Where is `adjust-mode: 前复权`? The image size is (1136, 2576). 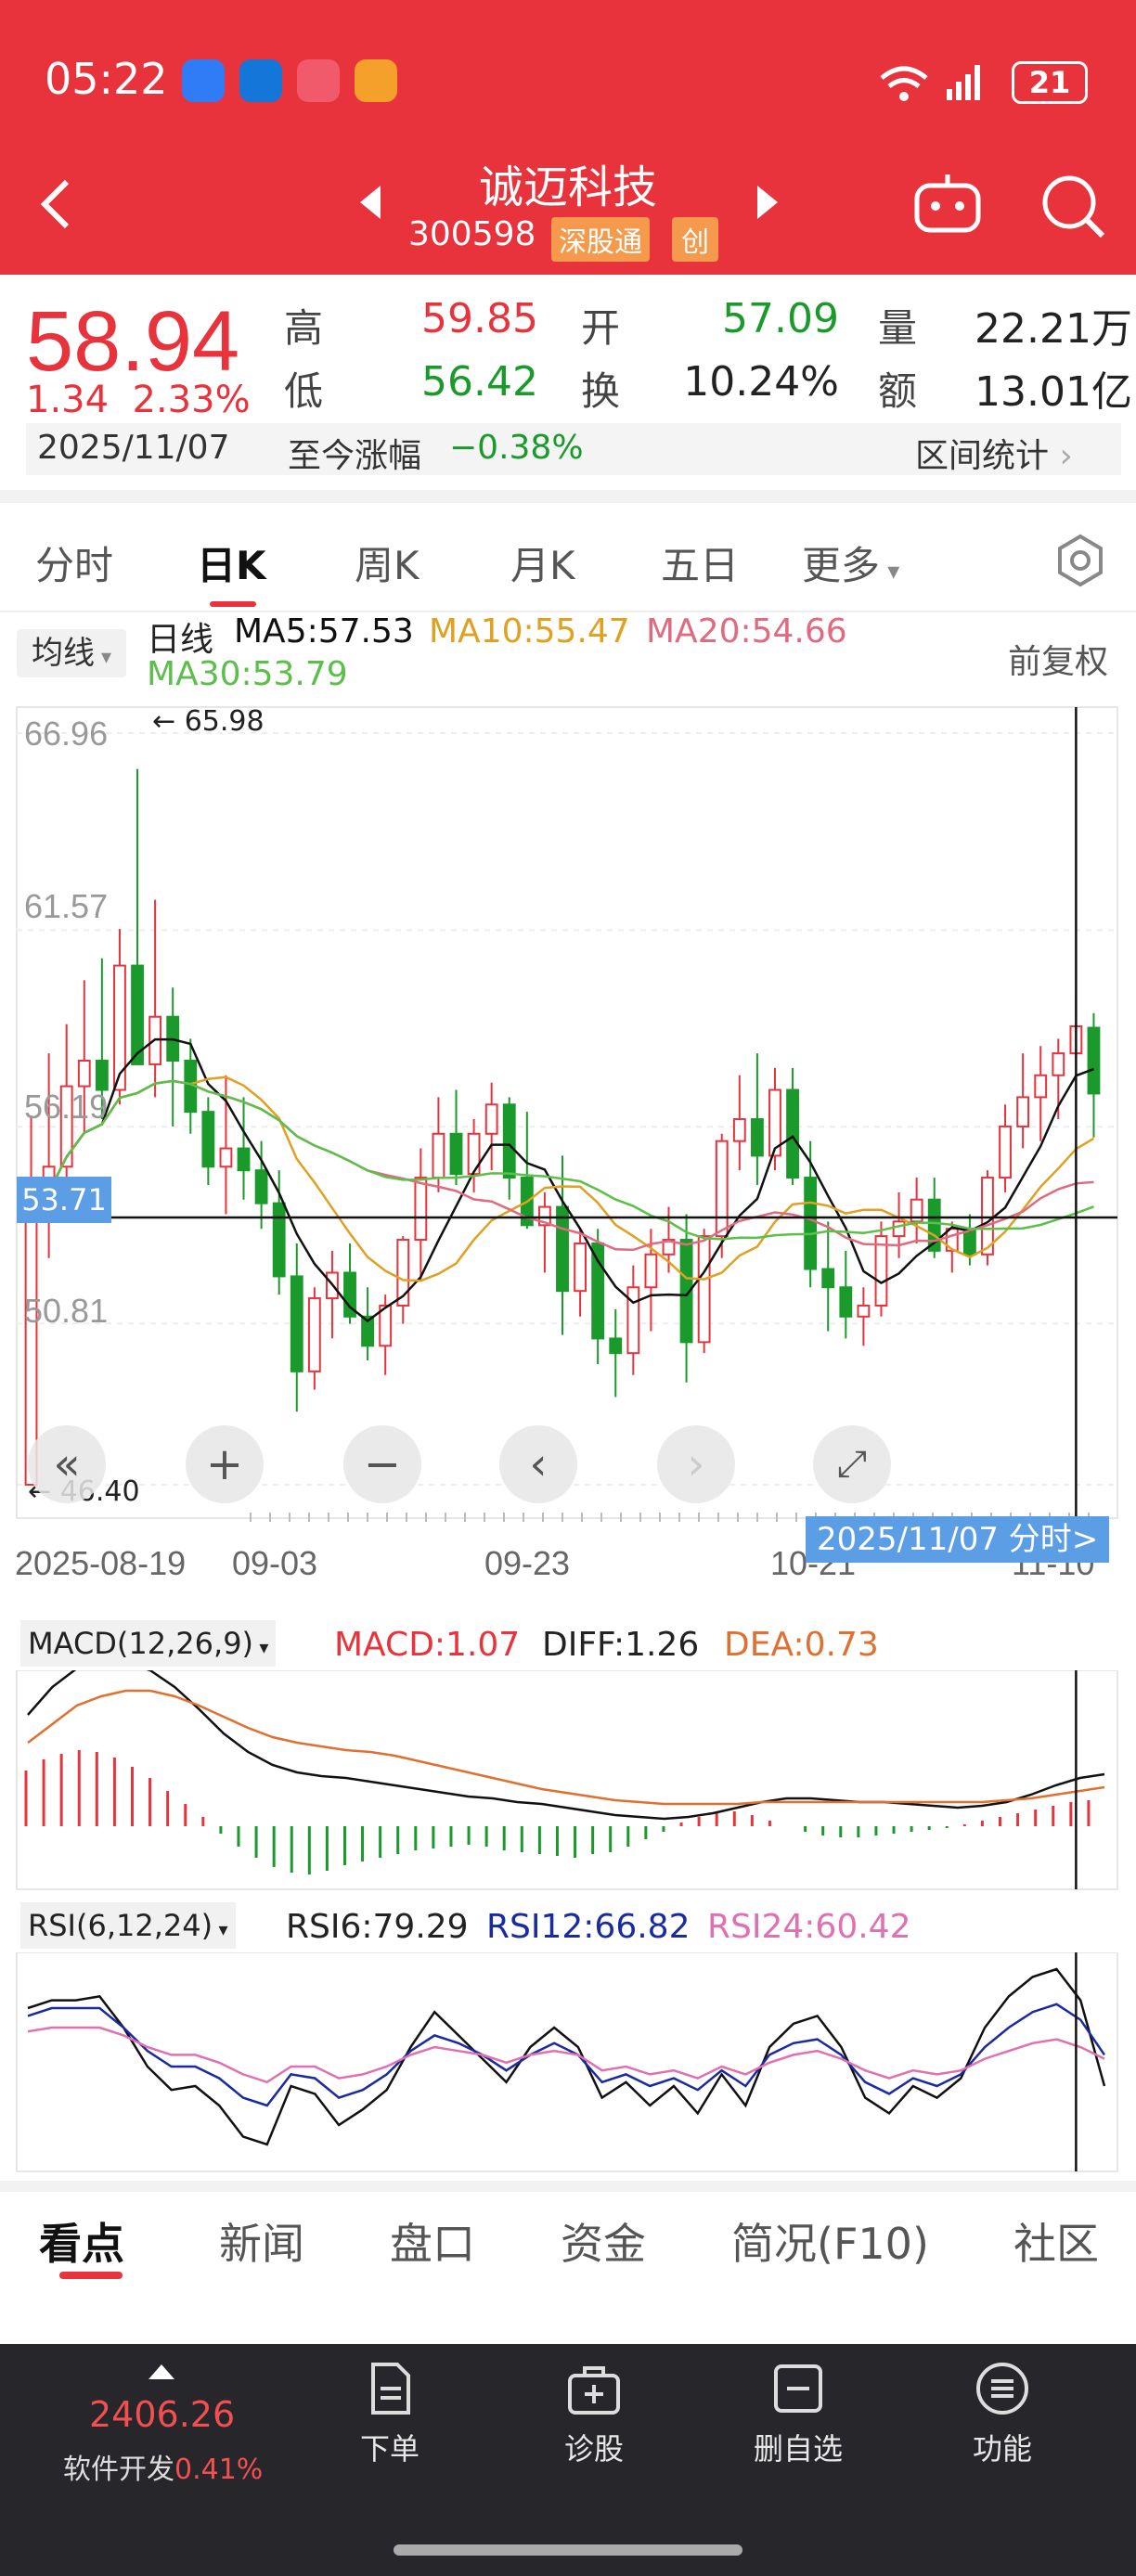
adjust-mode: 前复权 is located at coordinates (1058, 659).